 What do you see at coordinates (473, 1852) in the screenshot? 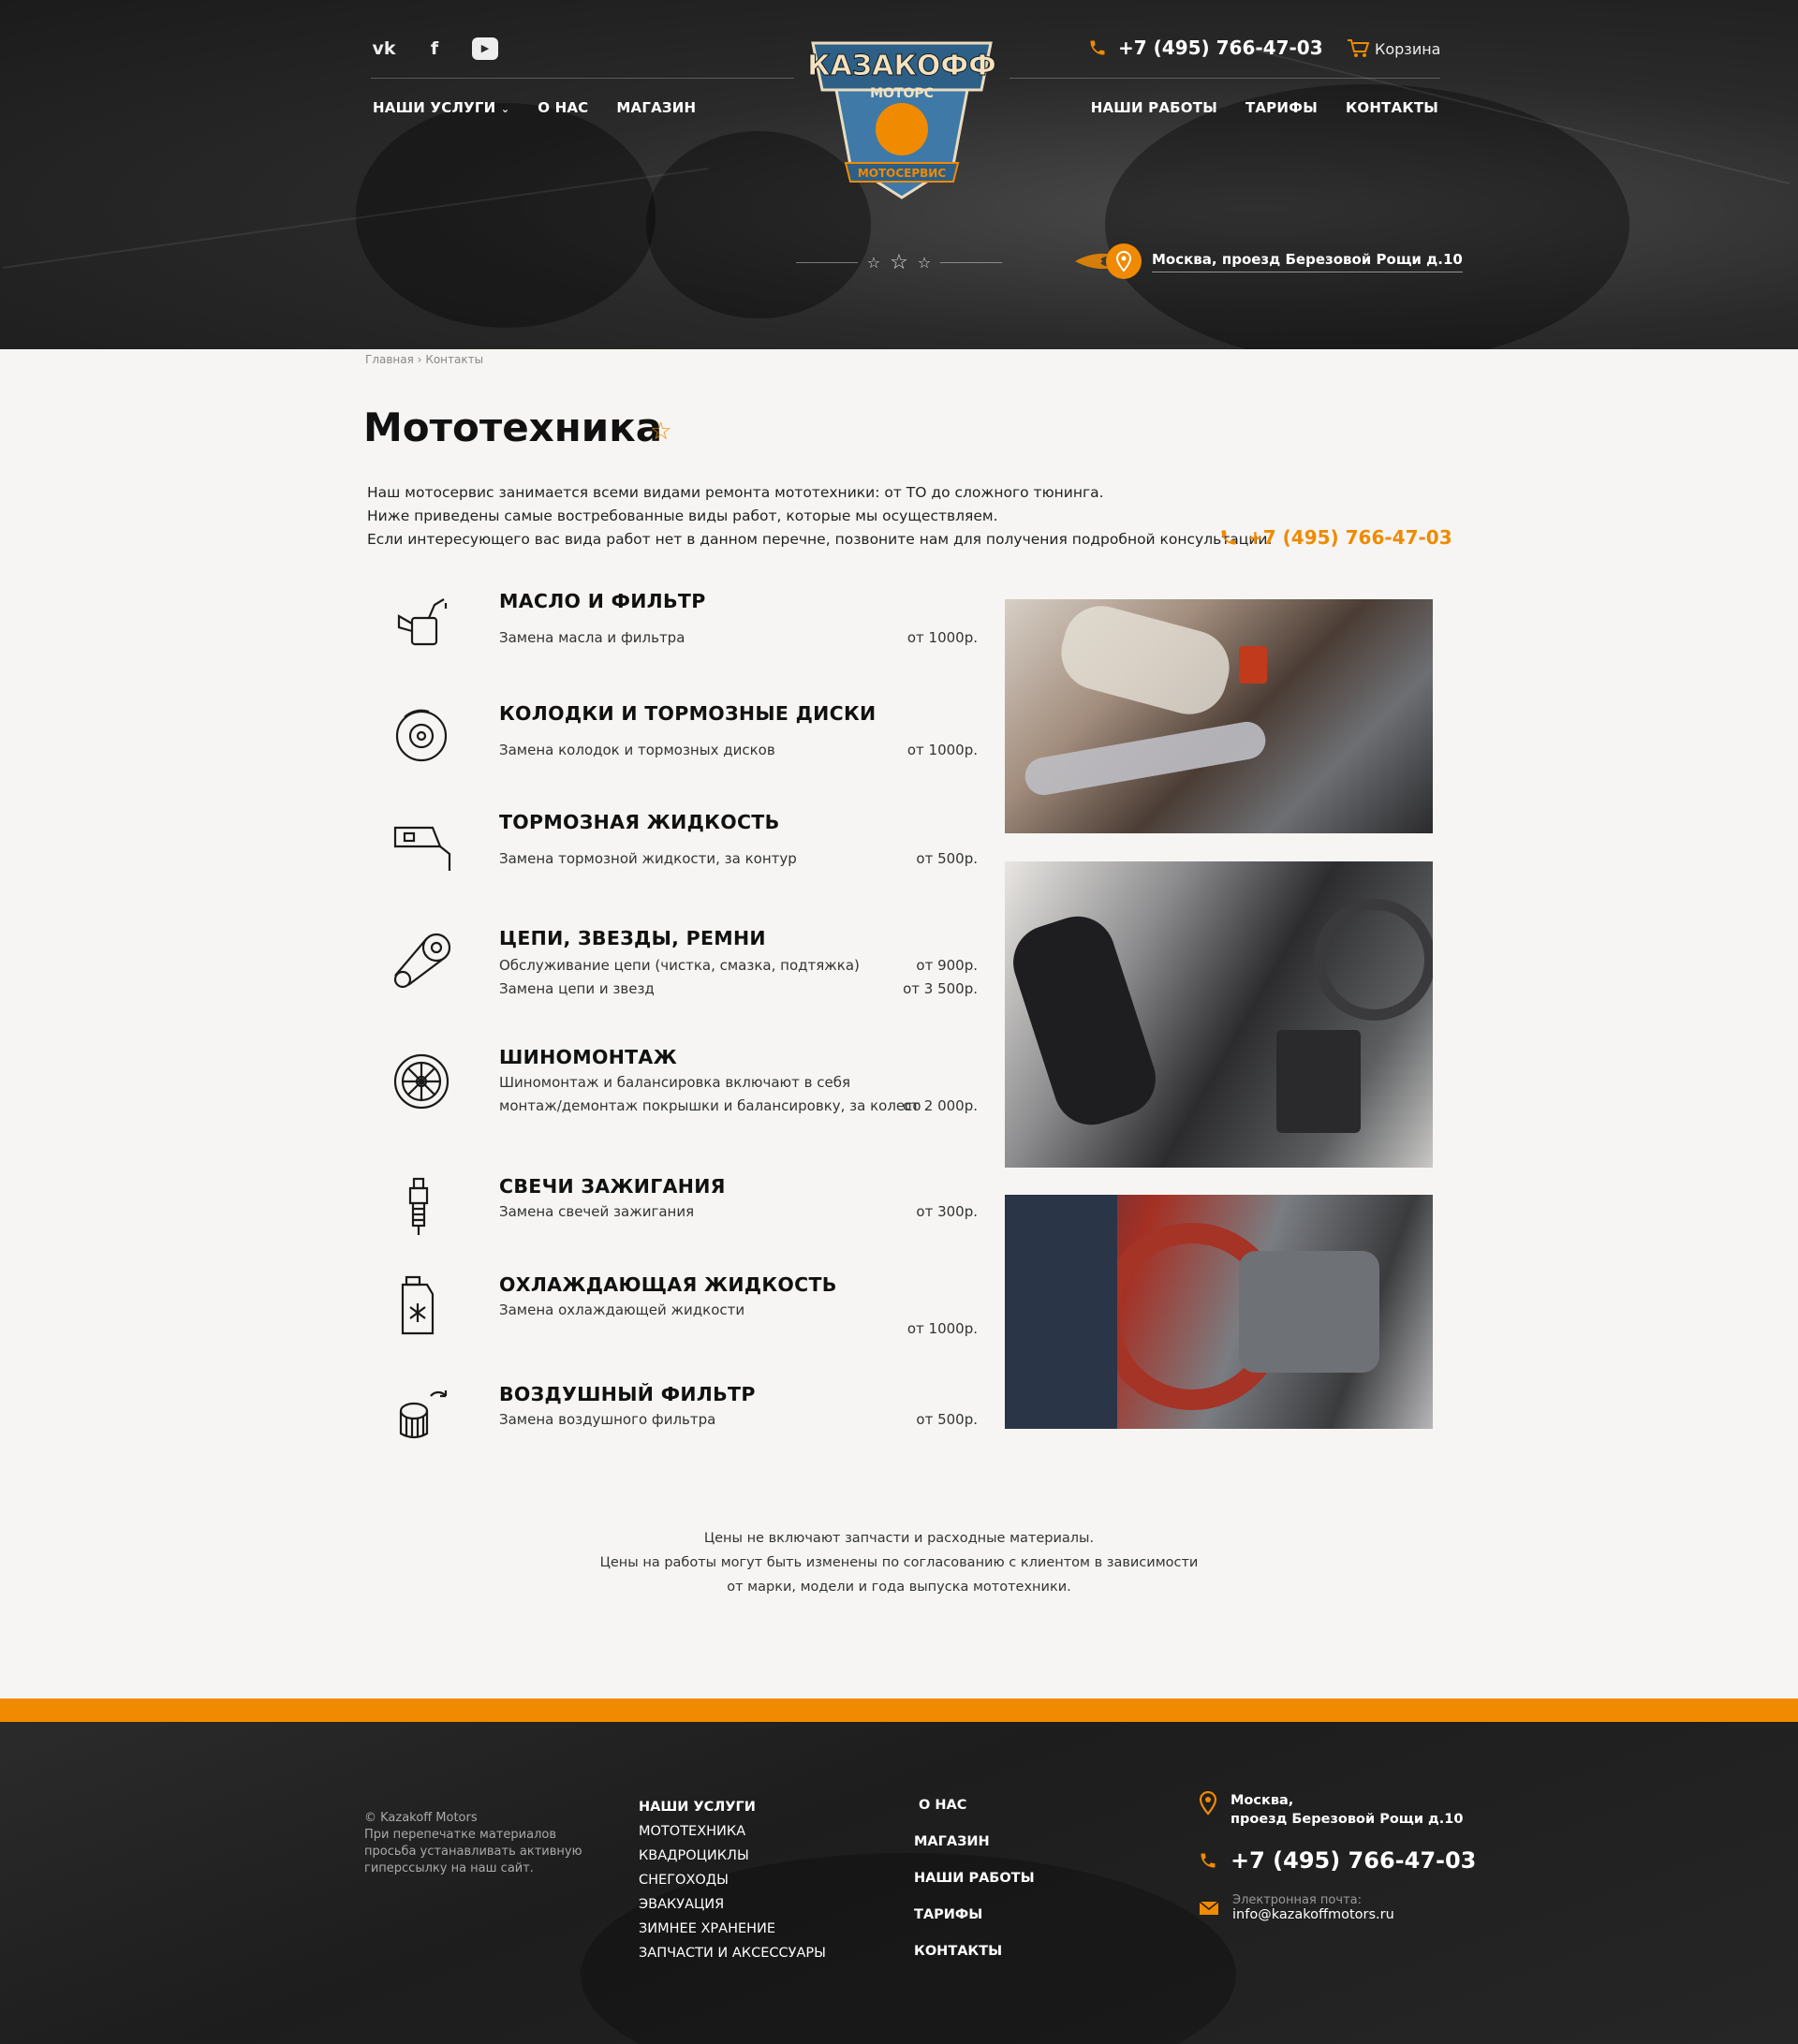
I see `copyright-line: просьба устанавливать активную` at bounding box center [473, 1852].